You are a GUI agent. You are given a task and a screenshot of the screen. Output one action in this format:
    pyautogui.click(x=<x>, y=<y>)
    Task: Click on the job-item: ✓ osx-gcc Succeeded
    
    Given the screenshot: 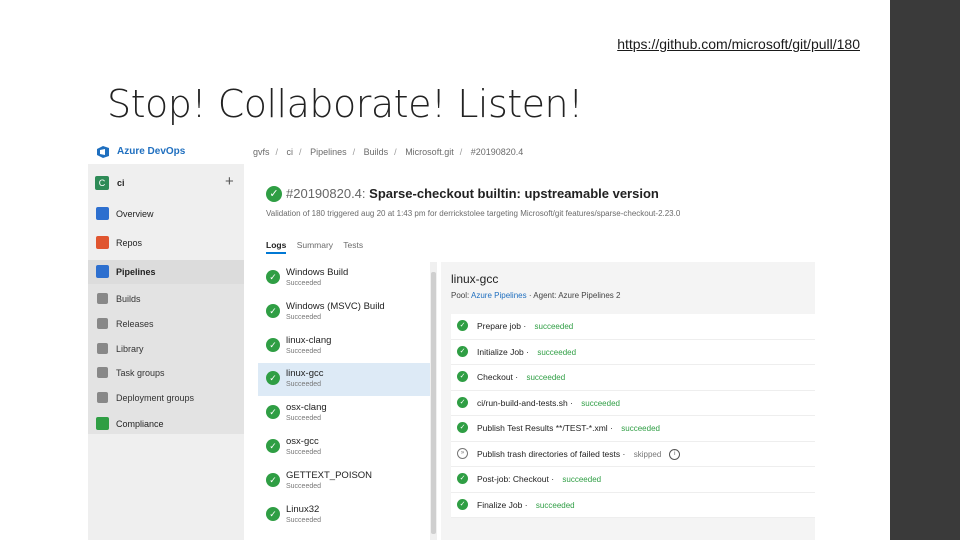 What is the action you would take?
    pyautogui.click(x=344, y=447)
    